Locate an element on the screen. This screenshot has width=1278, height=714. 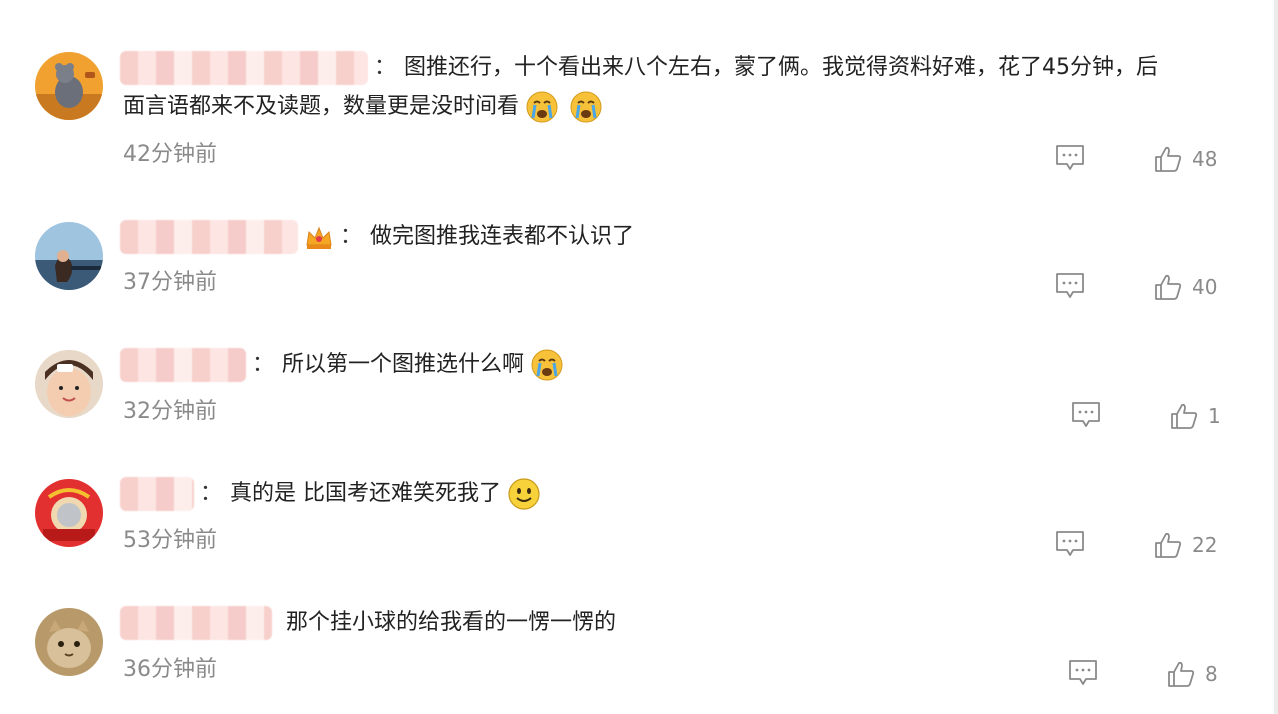
like-count: 1 is located at coordinates (1214, 416).